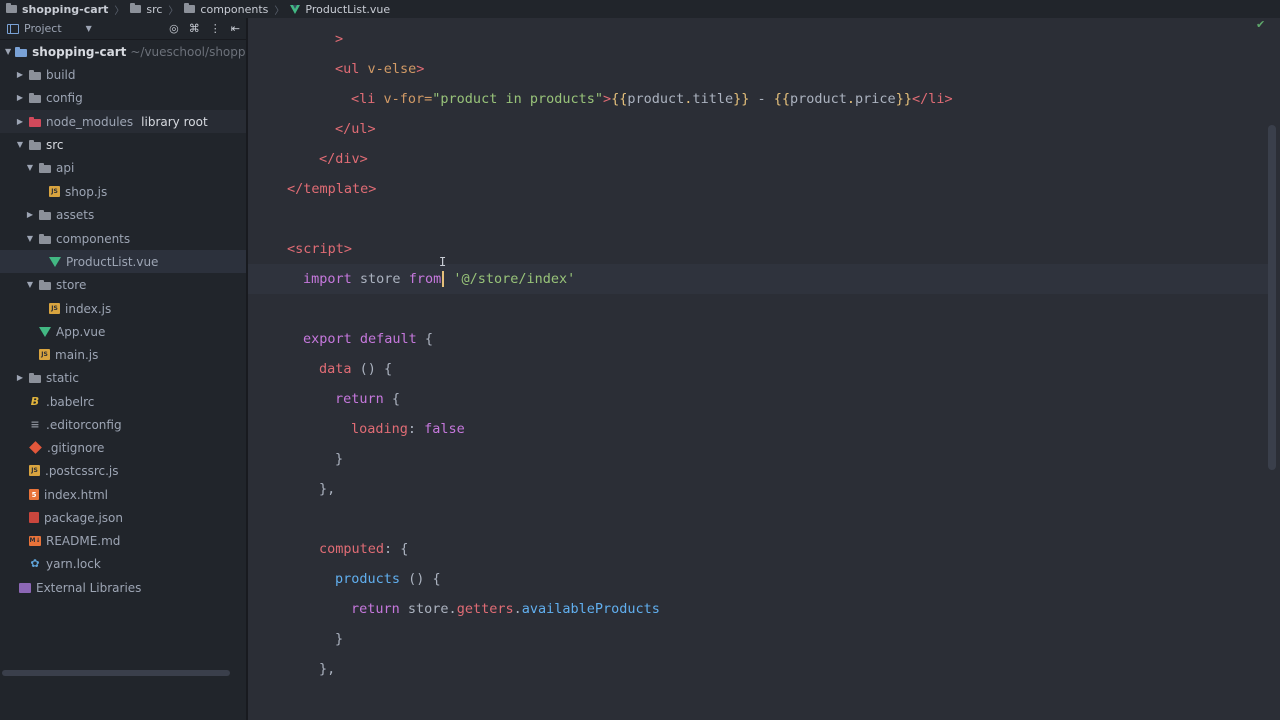 This screenshot has height=720, width=1280. I want to click on project-view-selector: Project, so click(43, 28).